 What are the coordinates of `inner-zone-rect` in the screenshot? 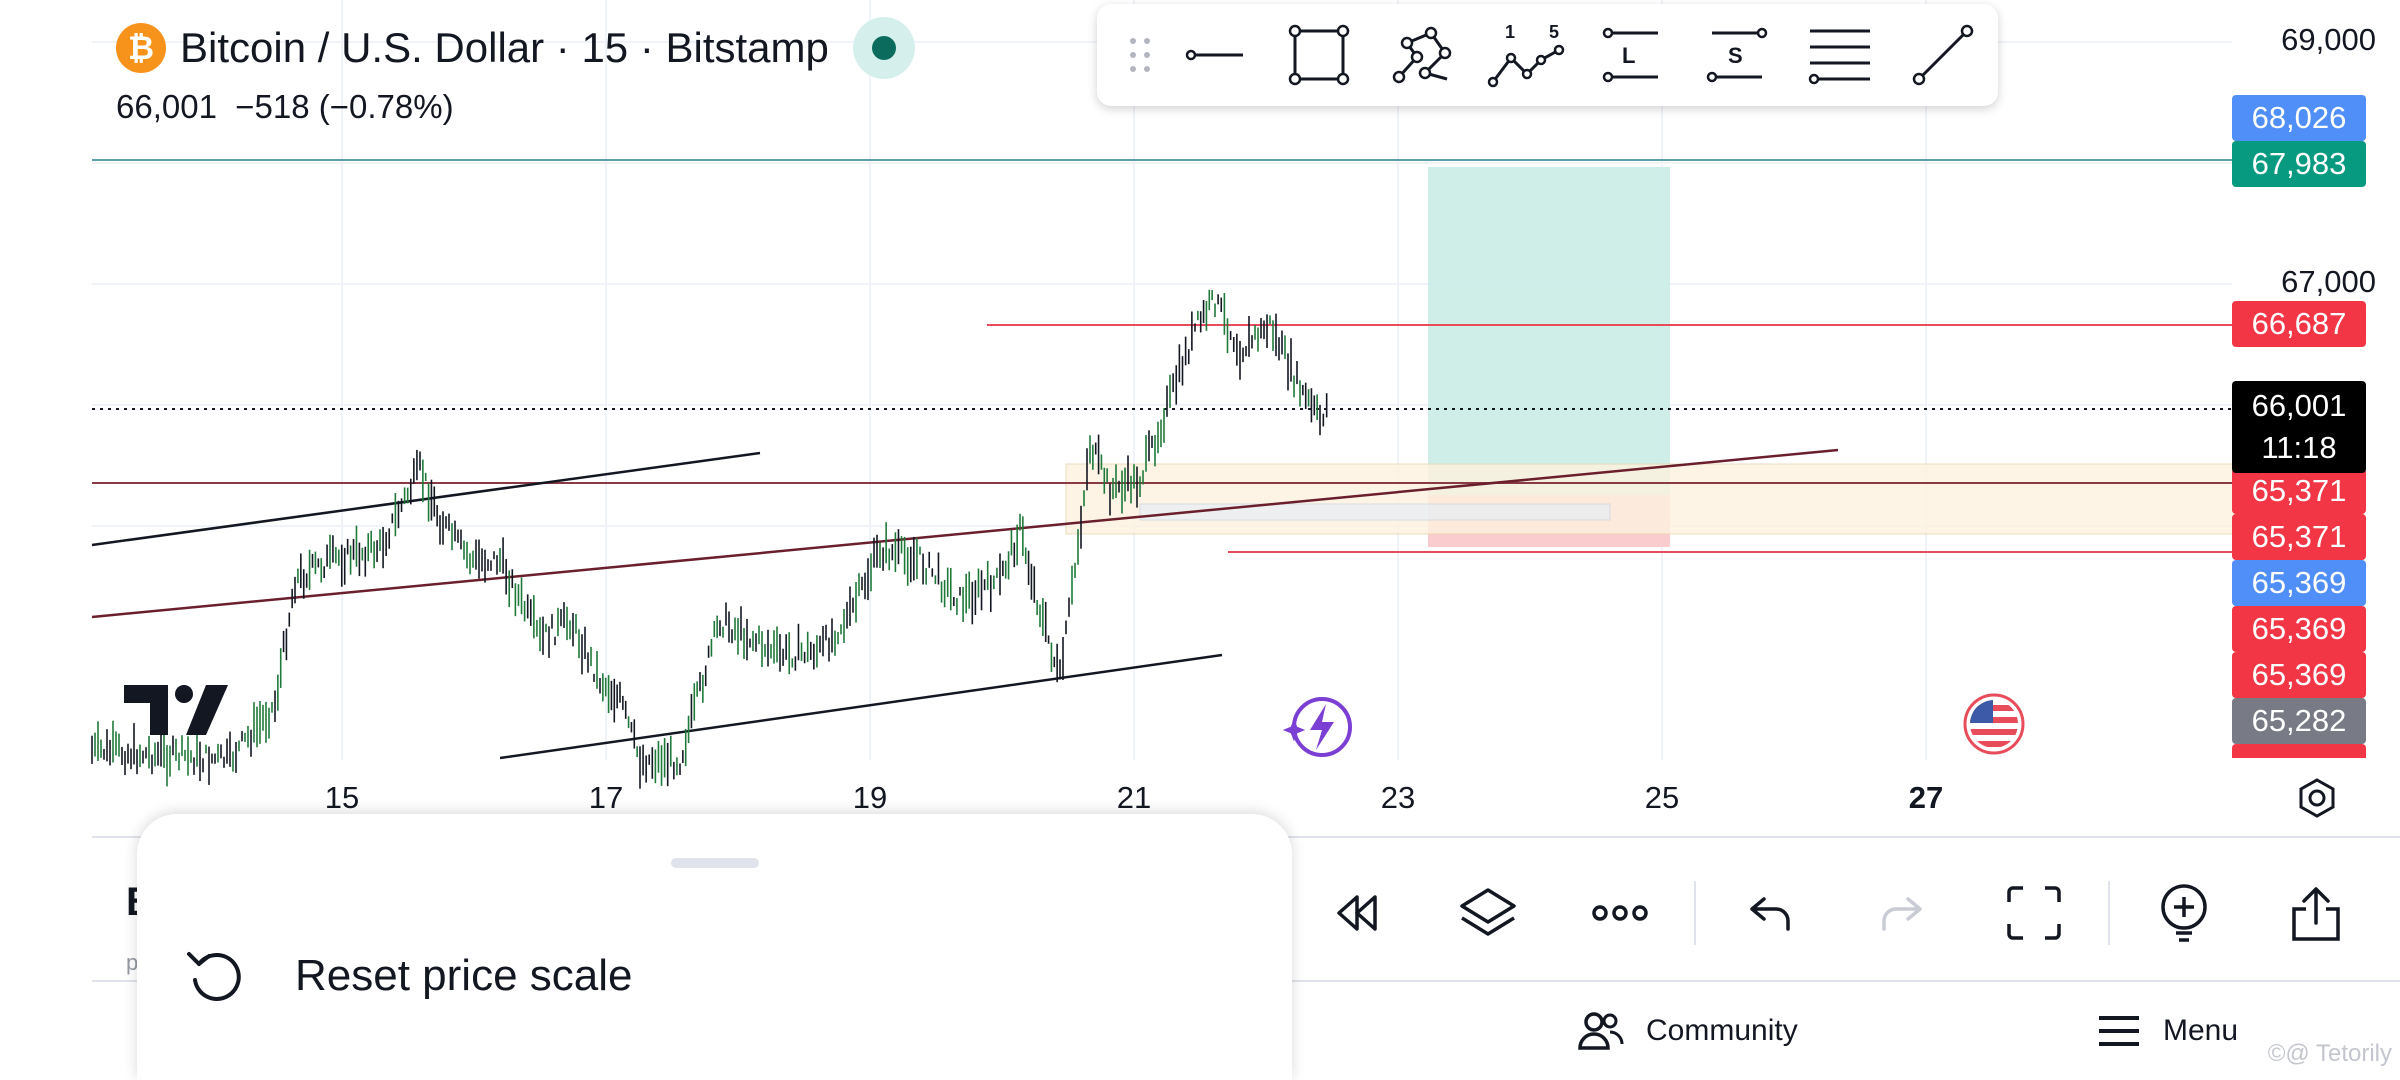 It's located at (1375, 512).